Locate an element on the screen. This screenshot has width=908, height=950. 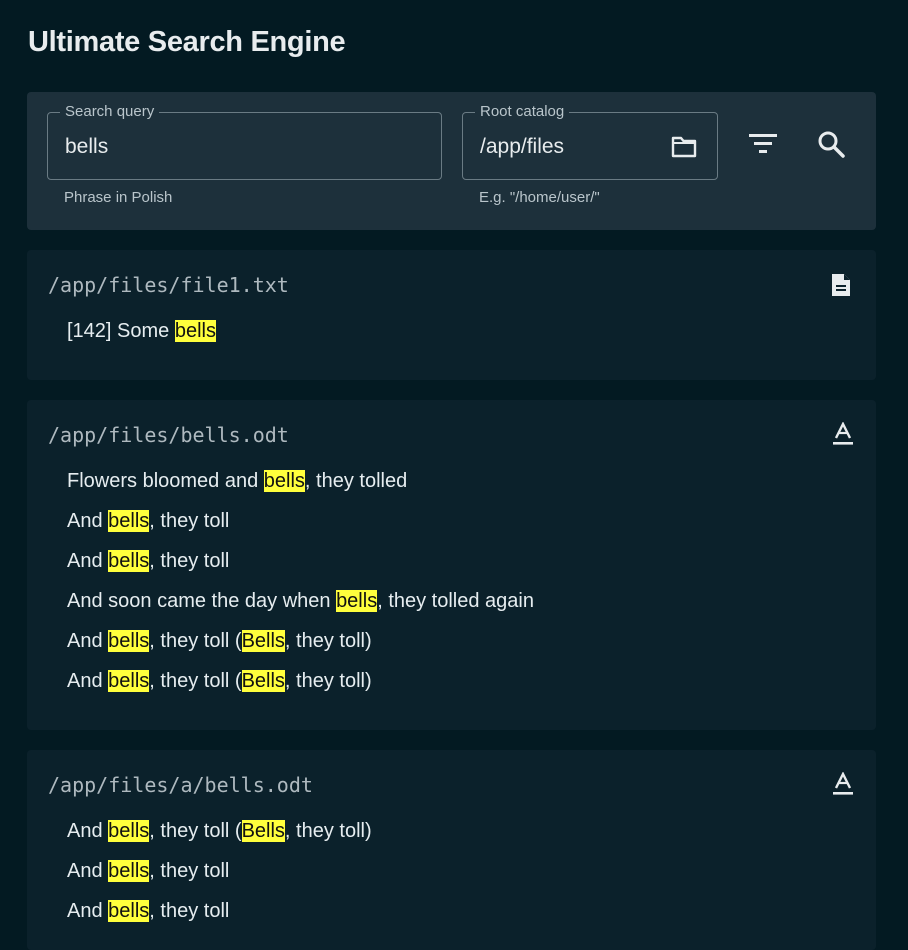
app-title: Ultimate Search Engine is located at coordinates (187, 42).